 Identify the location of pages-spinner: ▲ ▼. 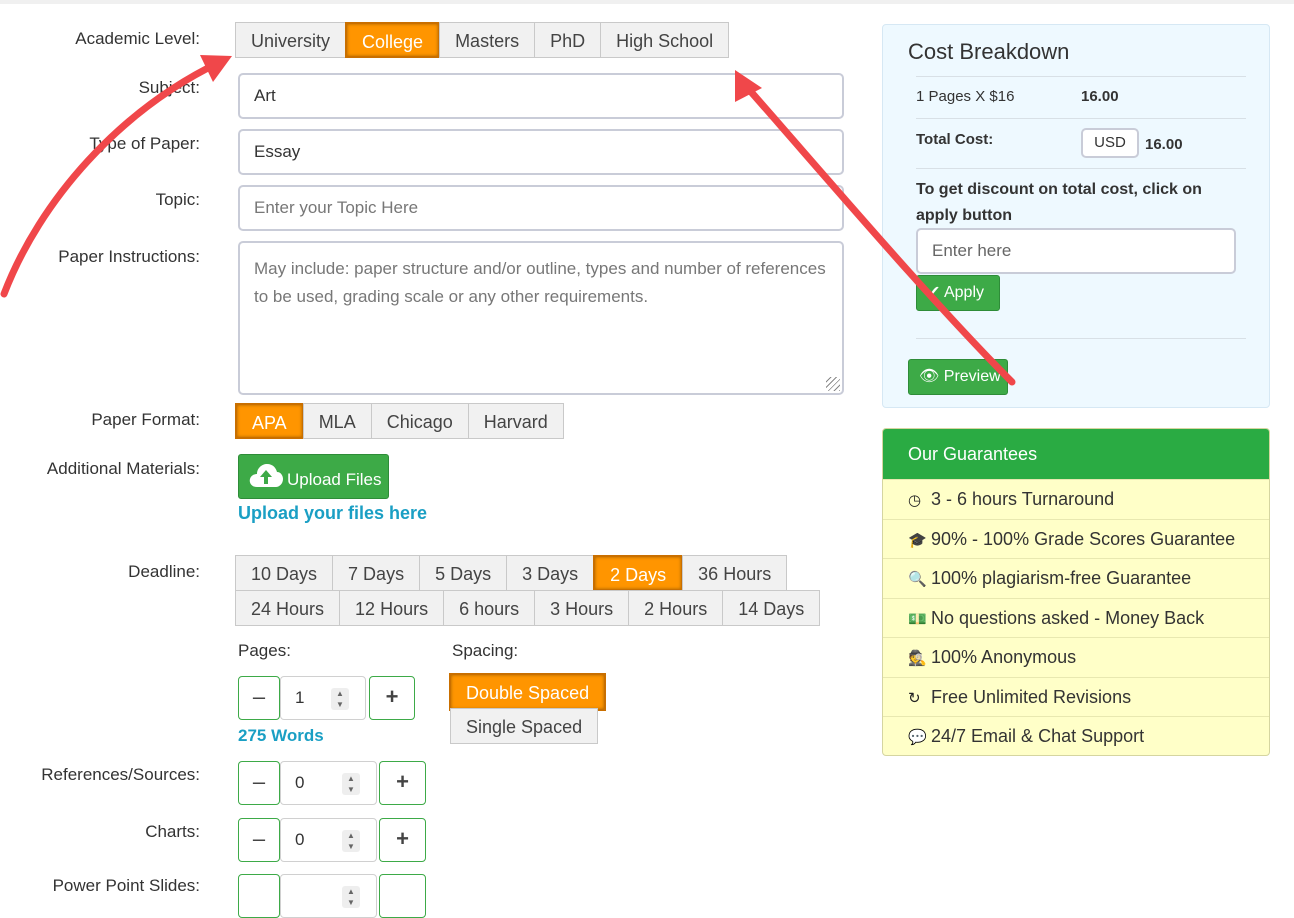
(340, 699).